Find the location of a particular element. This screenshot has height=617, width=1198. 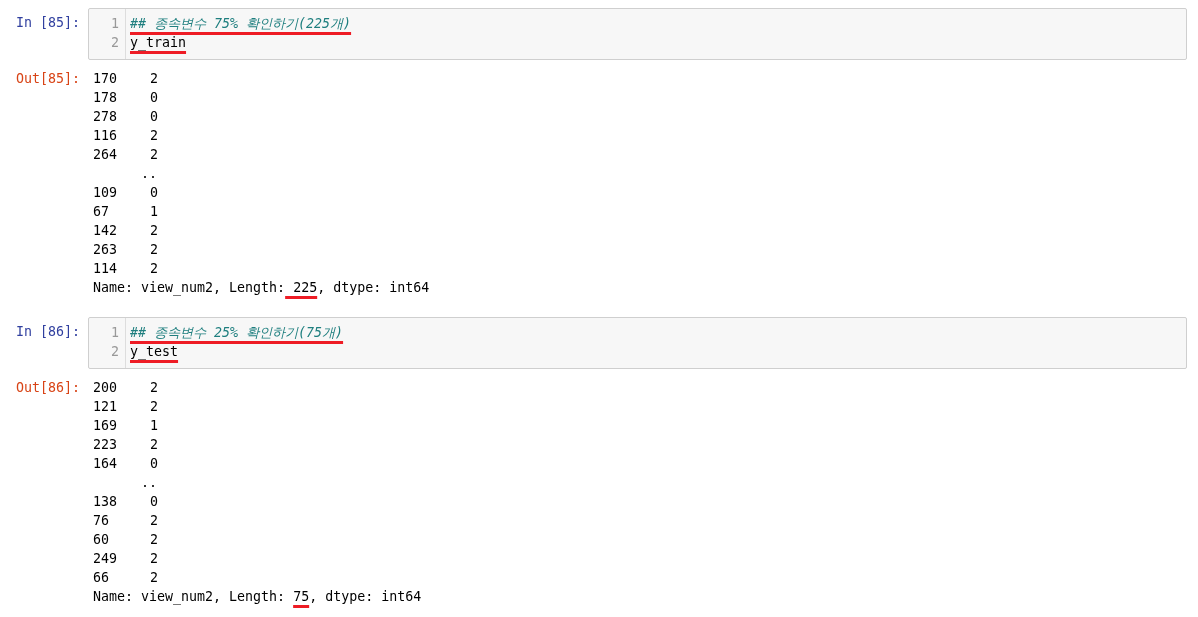

output-prompt: Out[86]: is located at coordinates (47, 388).